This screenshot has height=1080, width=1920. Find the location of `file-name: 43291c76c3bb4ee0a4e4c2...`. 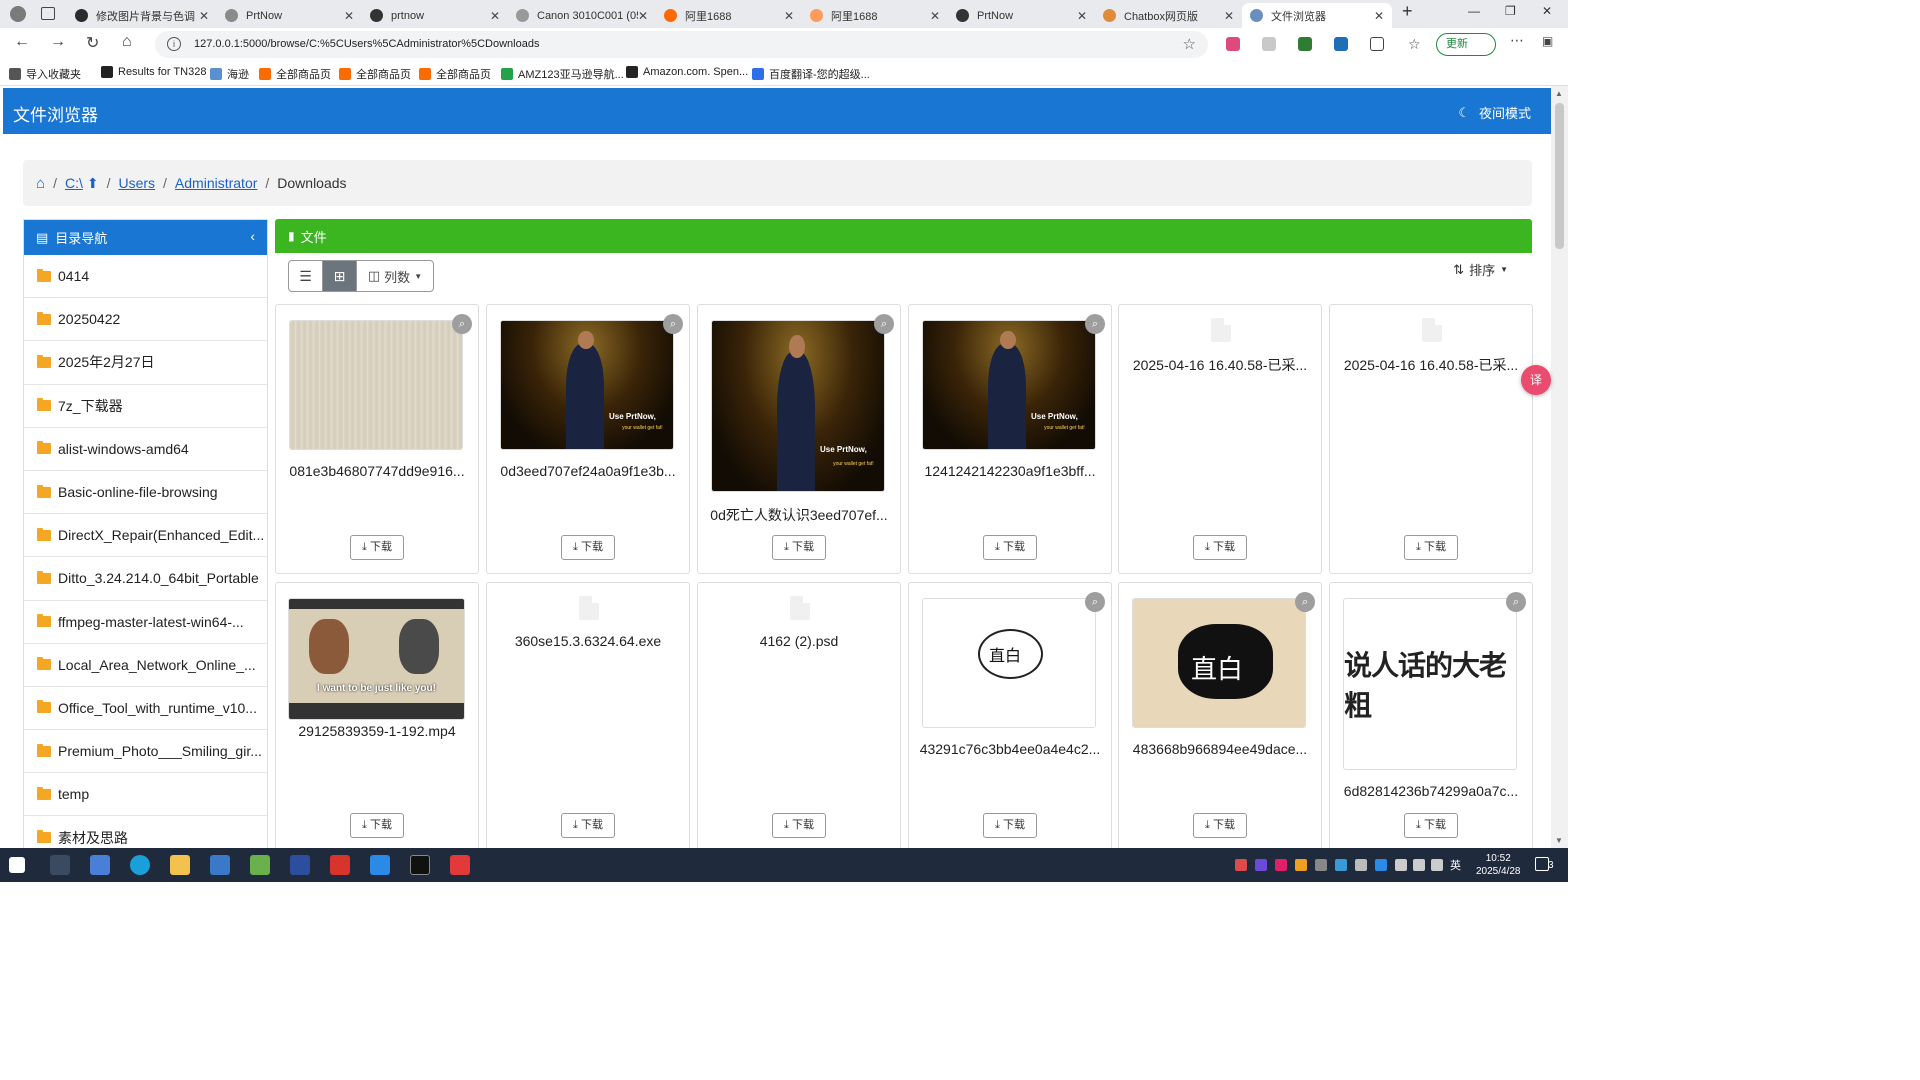

file-name: 43291c76c3bb4ee0a4e4c2... is located at coordinates (1010, 749).